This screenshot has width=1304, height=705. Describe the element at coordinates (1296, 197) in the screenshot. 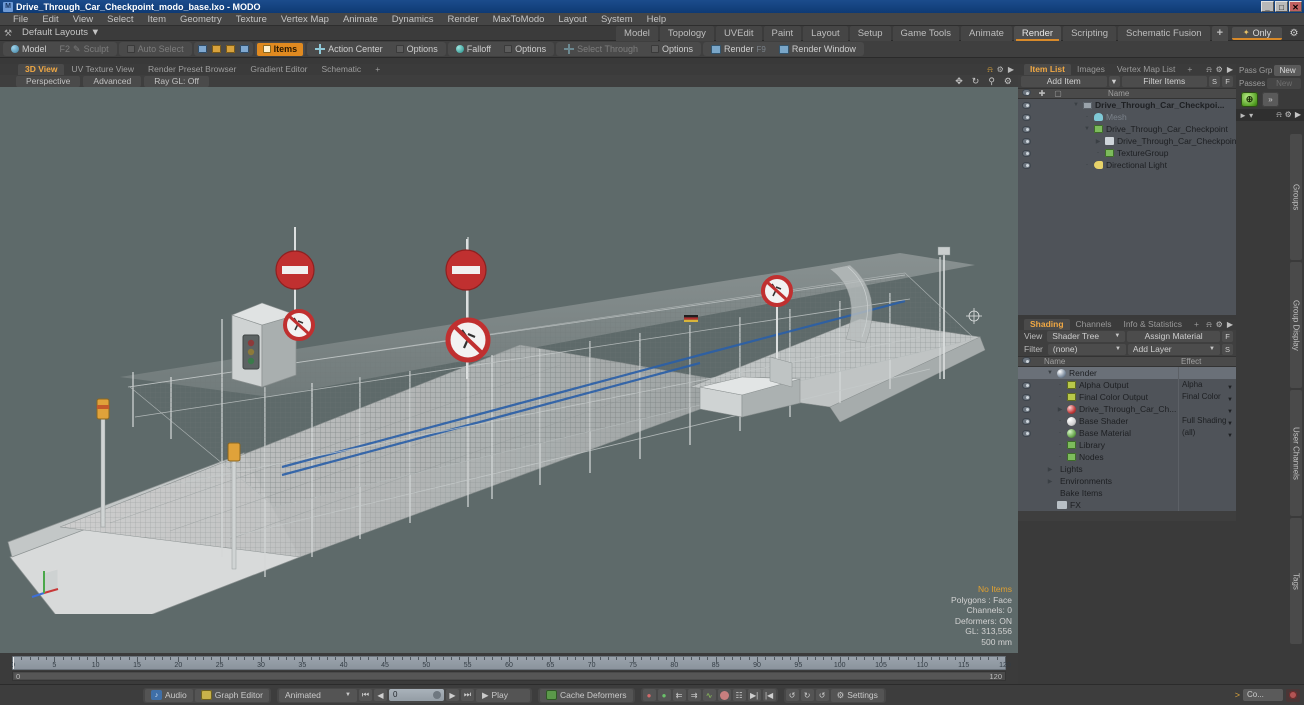

I see `vertical-tab-groups: Groups` at that location.